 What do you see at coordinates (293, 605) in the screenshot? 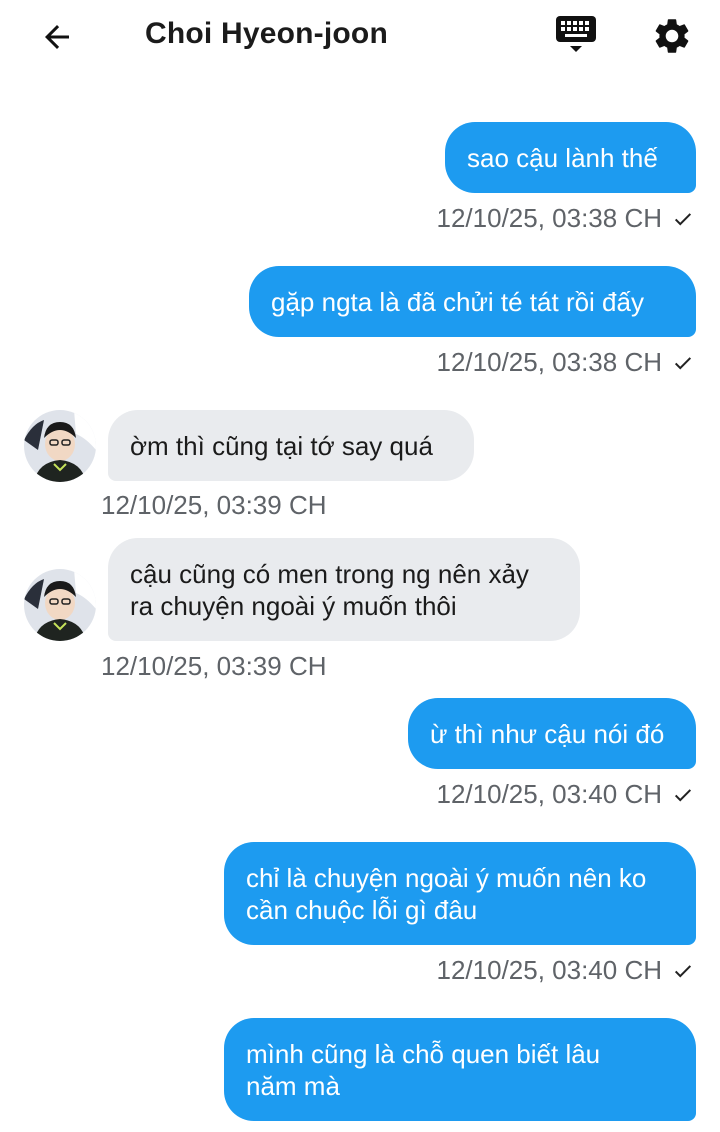
I see `message-text-line: ra chuyện ngoài ý muốn thôi` at bounding box center [293, 605].